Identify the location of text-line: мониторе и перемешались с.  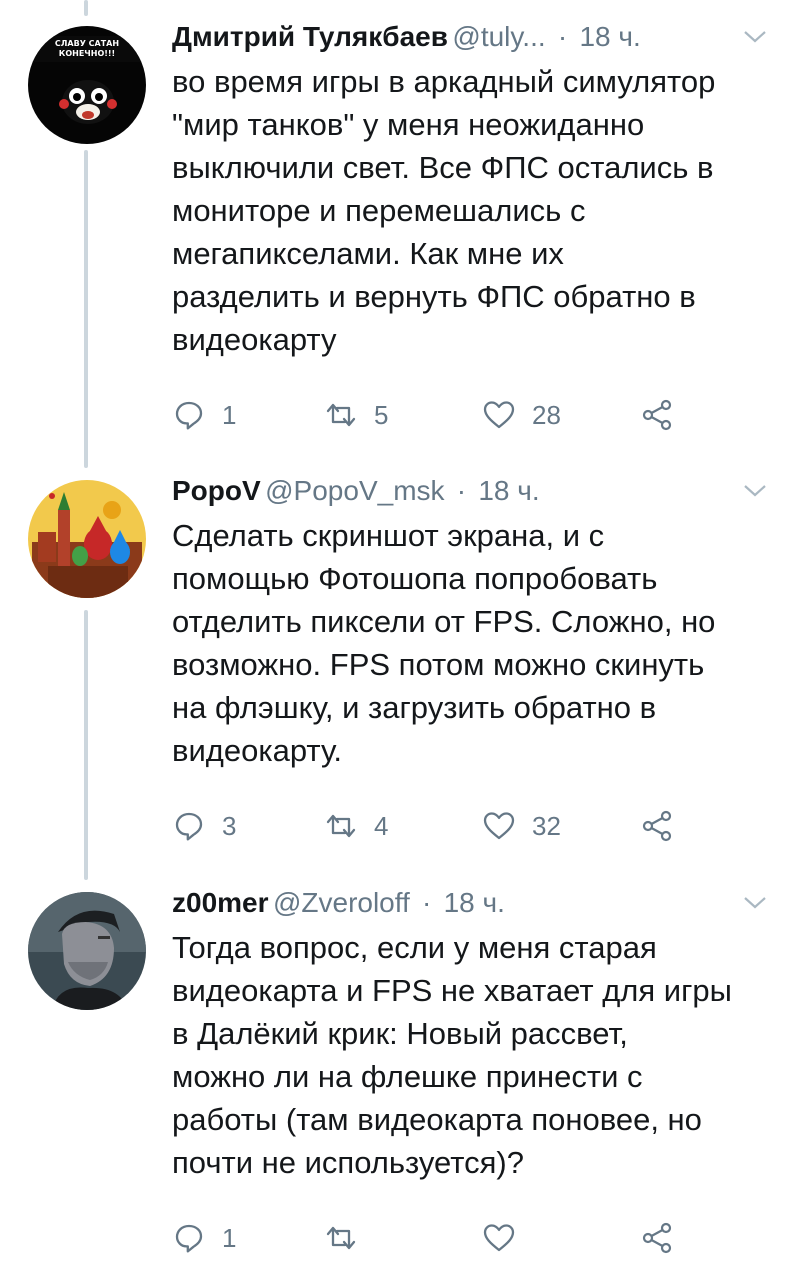
(379, 210).